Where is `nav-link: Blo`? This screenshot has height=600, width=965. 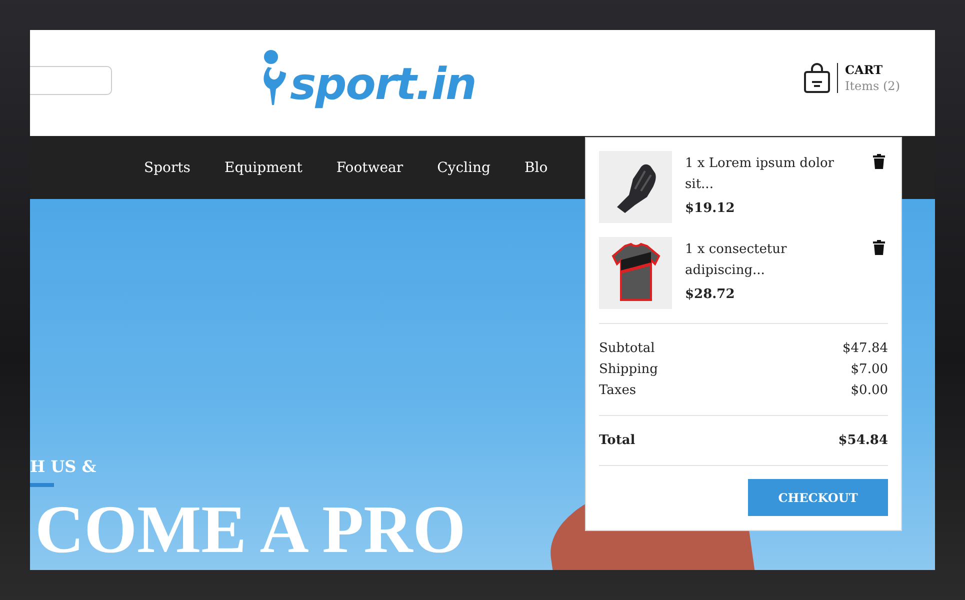 nav-link: Blo is located at coordinates (536, 168).